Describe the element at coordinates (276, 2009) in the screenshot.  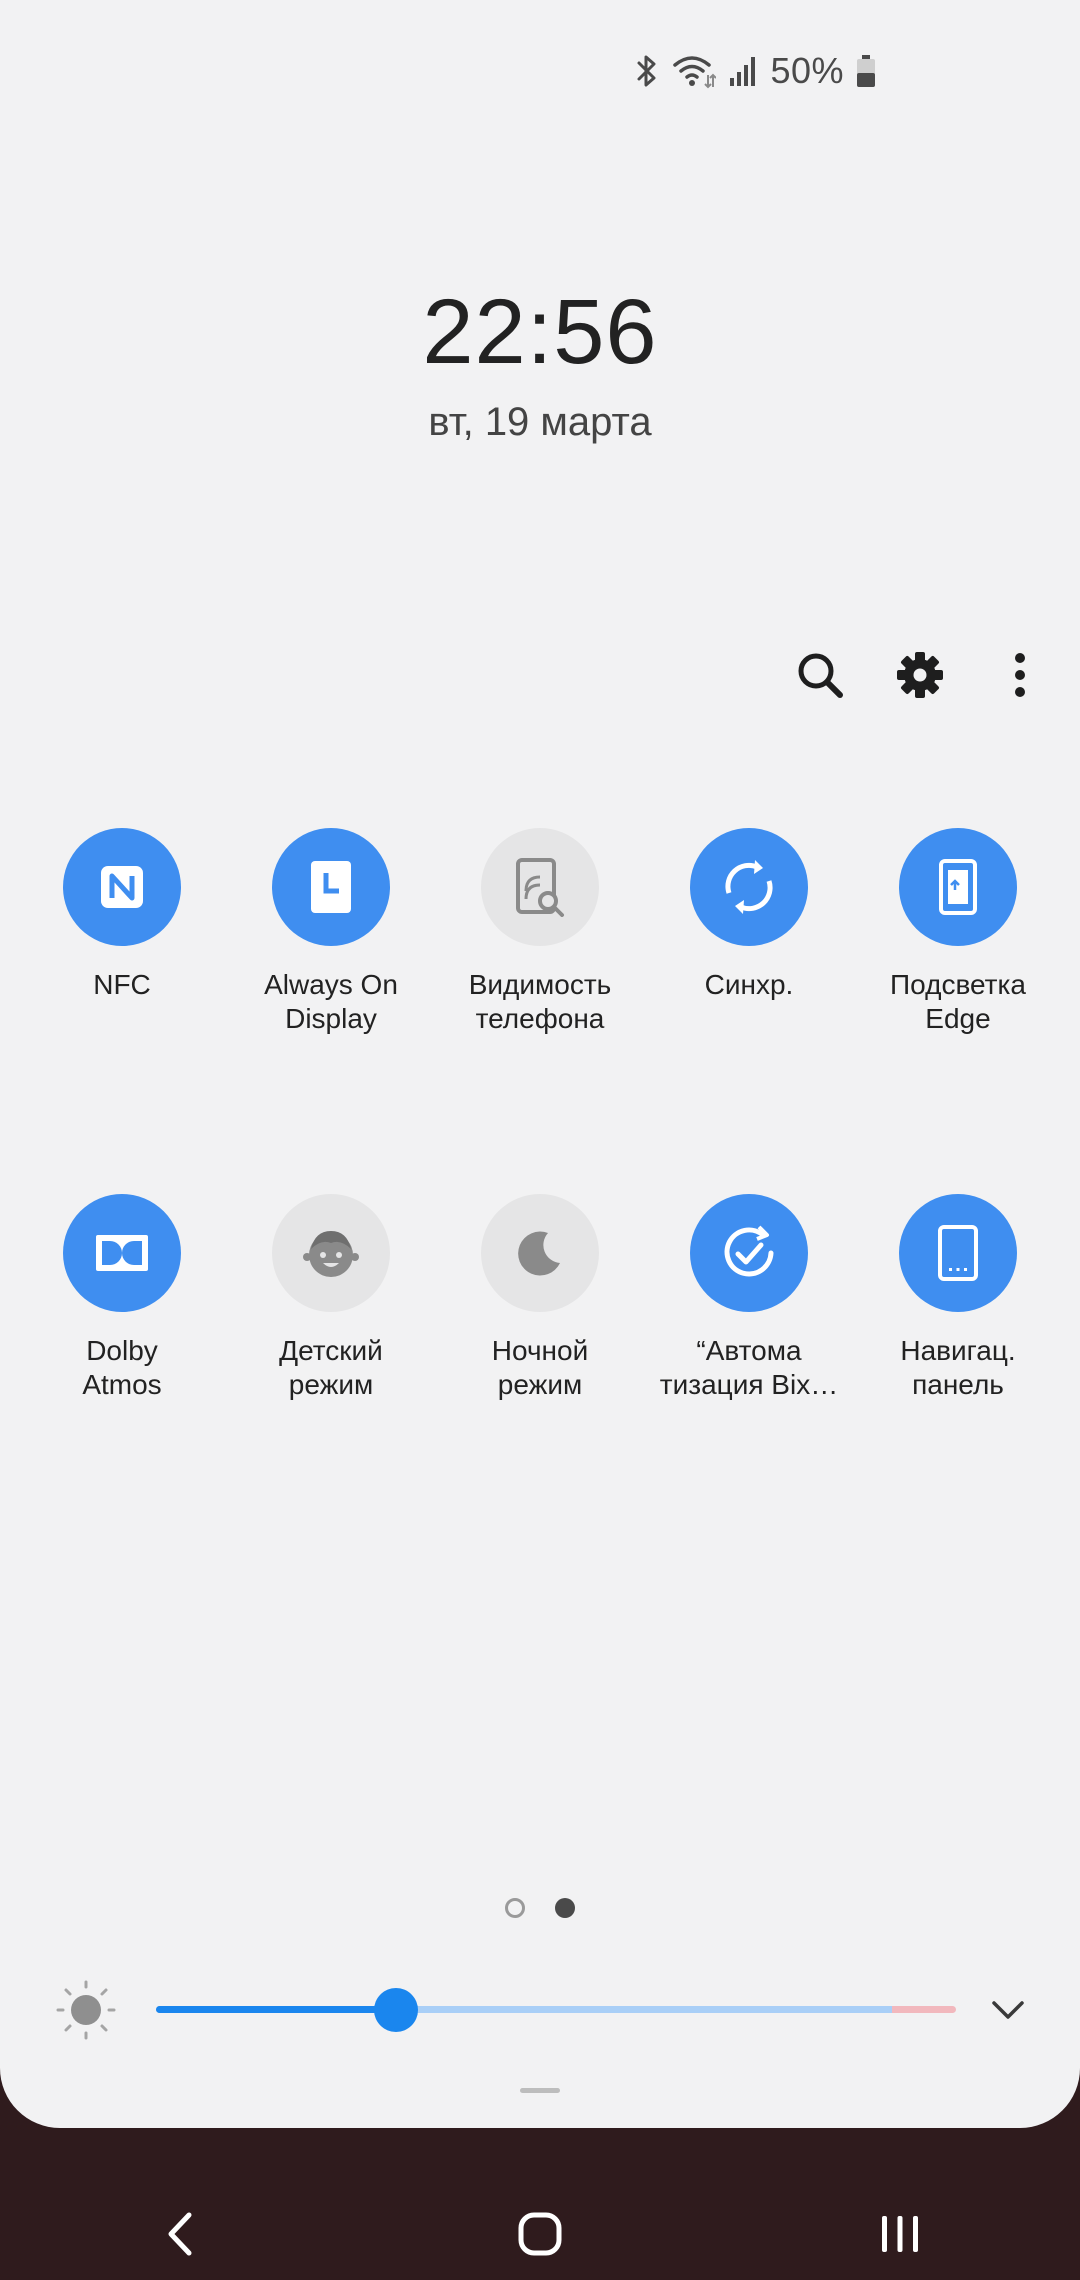
I see `brightness-slider-fill` at that location.